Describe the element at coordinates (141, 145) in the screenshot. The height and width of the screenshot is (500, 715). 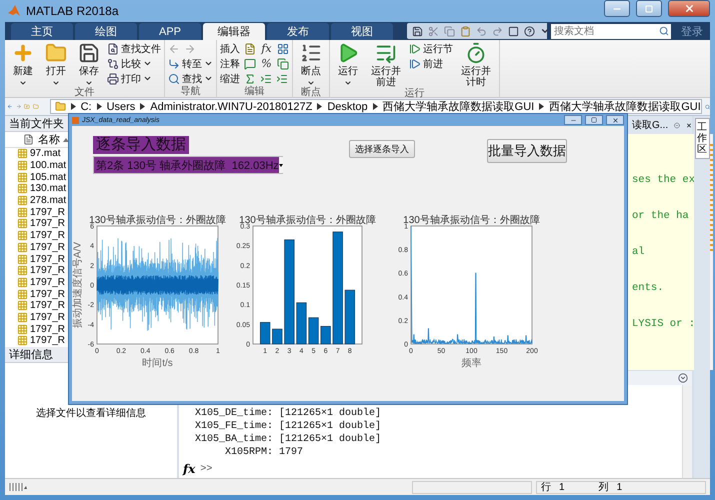
I see `section-label: 逐条导入数据` at that location.